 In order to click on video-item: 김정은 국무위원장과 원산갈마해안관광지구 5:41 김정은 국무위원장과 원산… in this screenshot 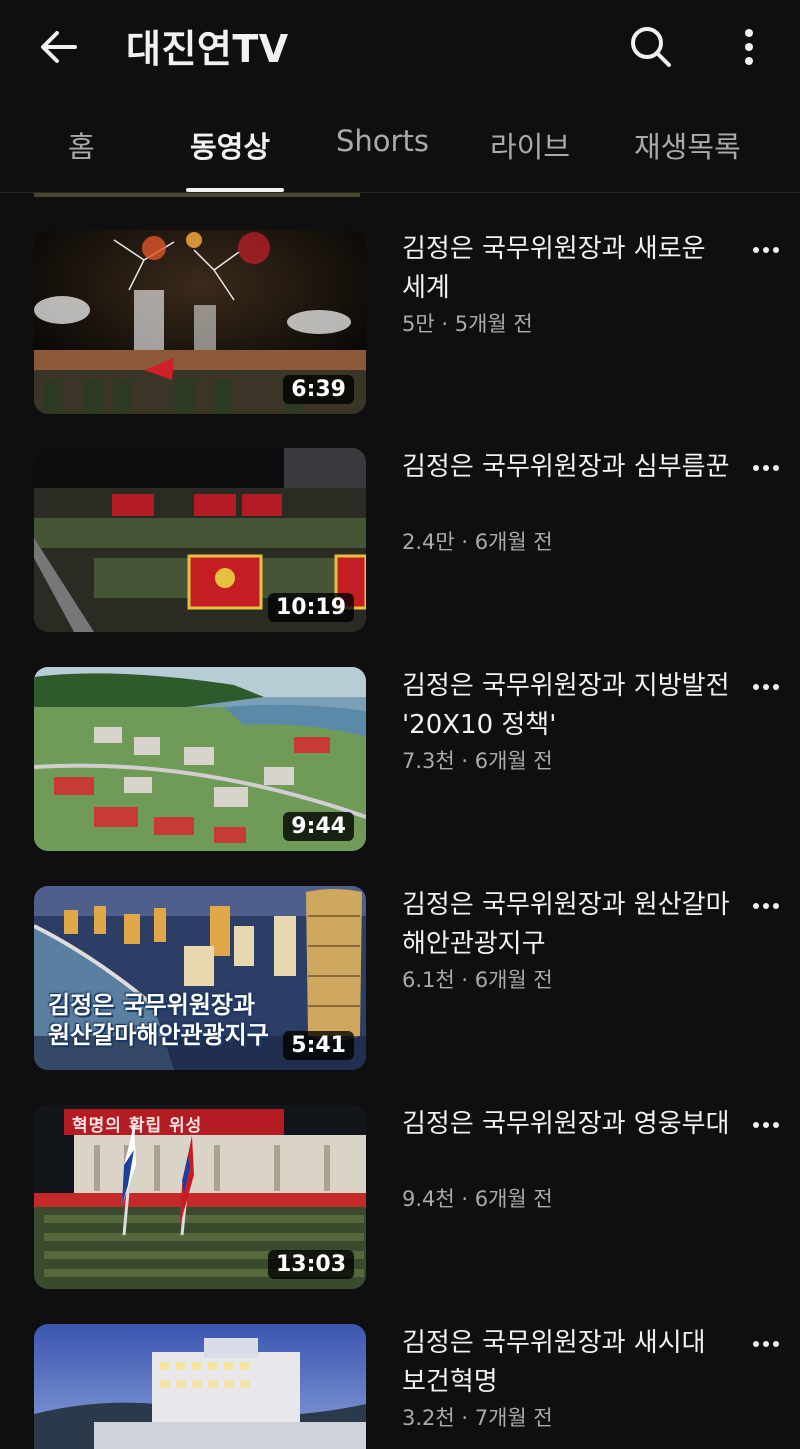, I will do `click(400, 981)`.